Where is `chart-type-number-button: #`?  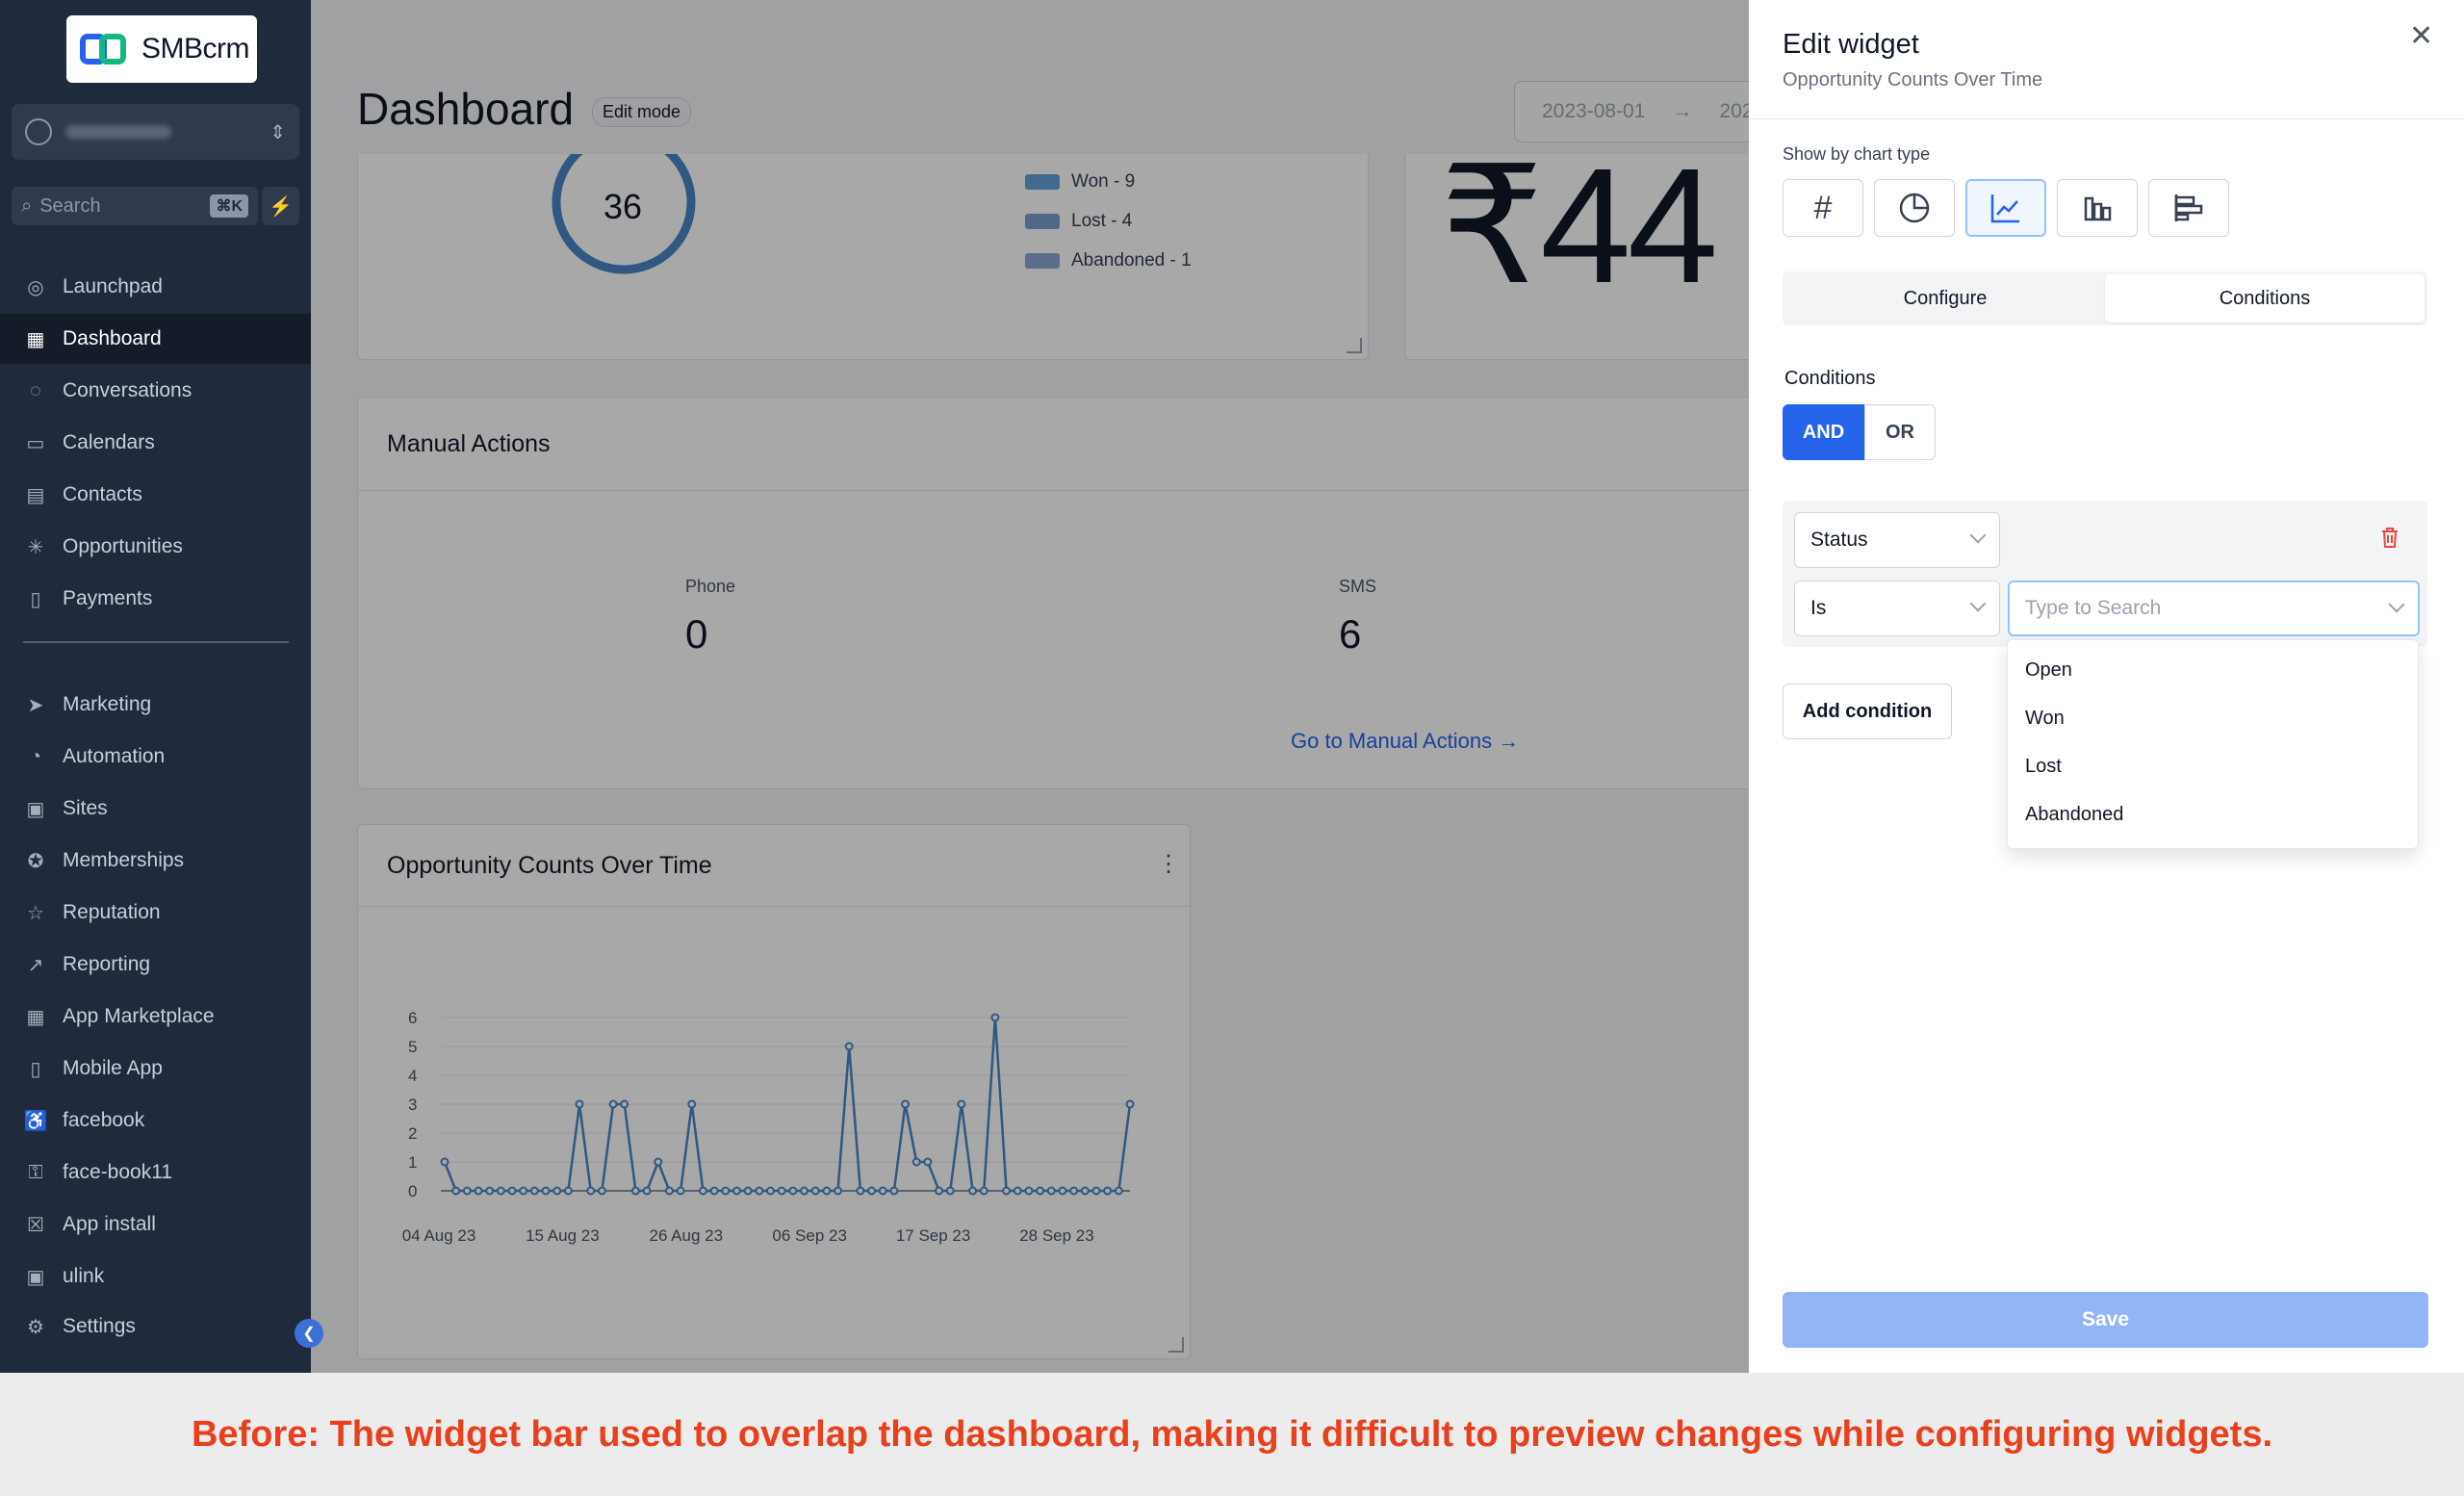 chart-type-number-button: # is located at coordinates (1823, 208).